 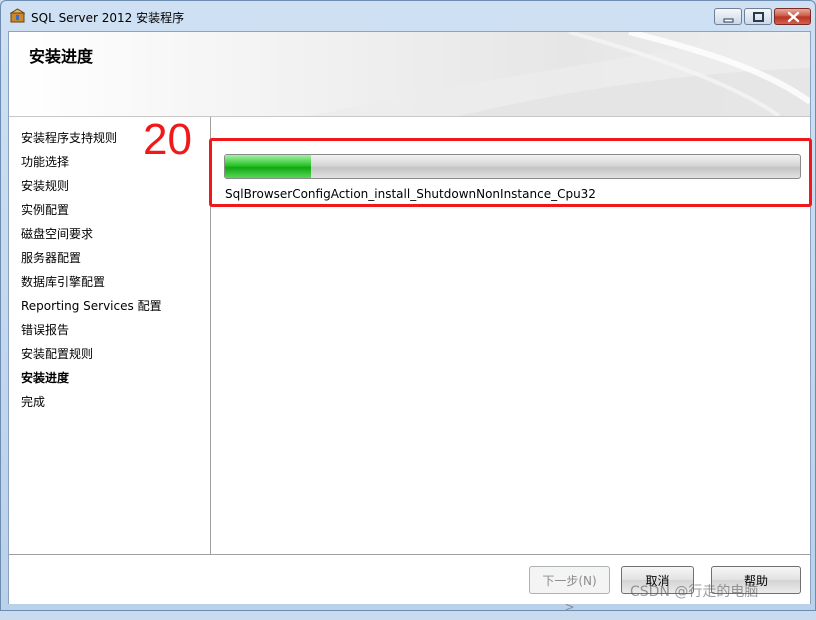 I want to click on nav-step: 完成, so click(x=33, y=402).